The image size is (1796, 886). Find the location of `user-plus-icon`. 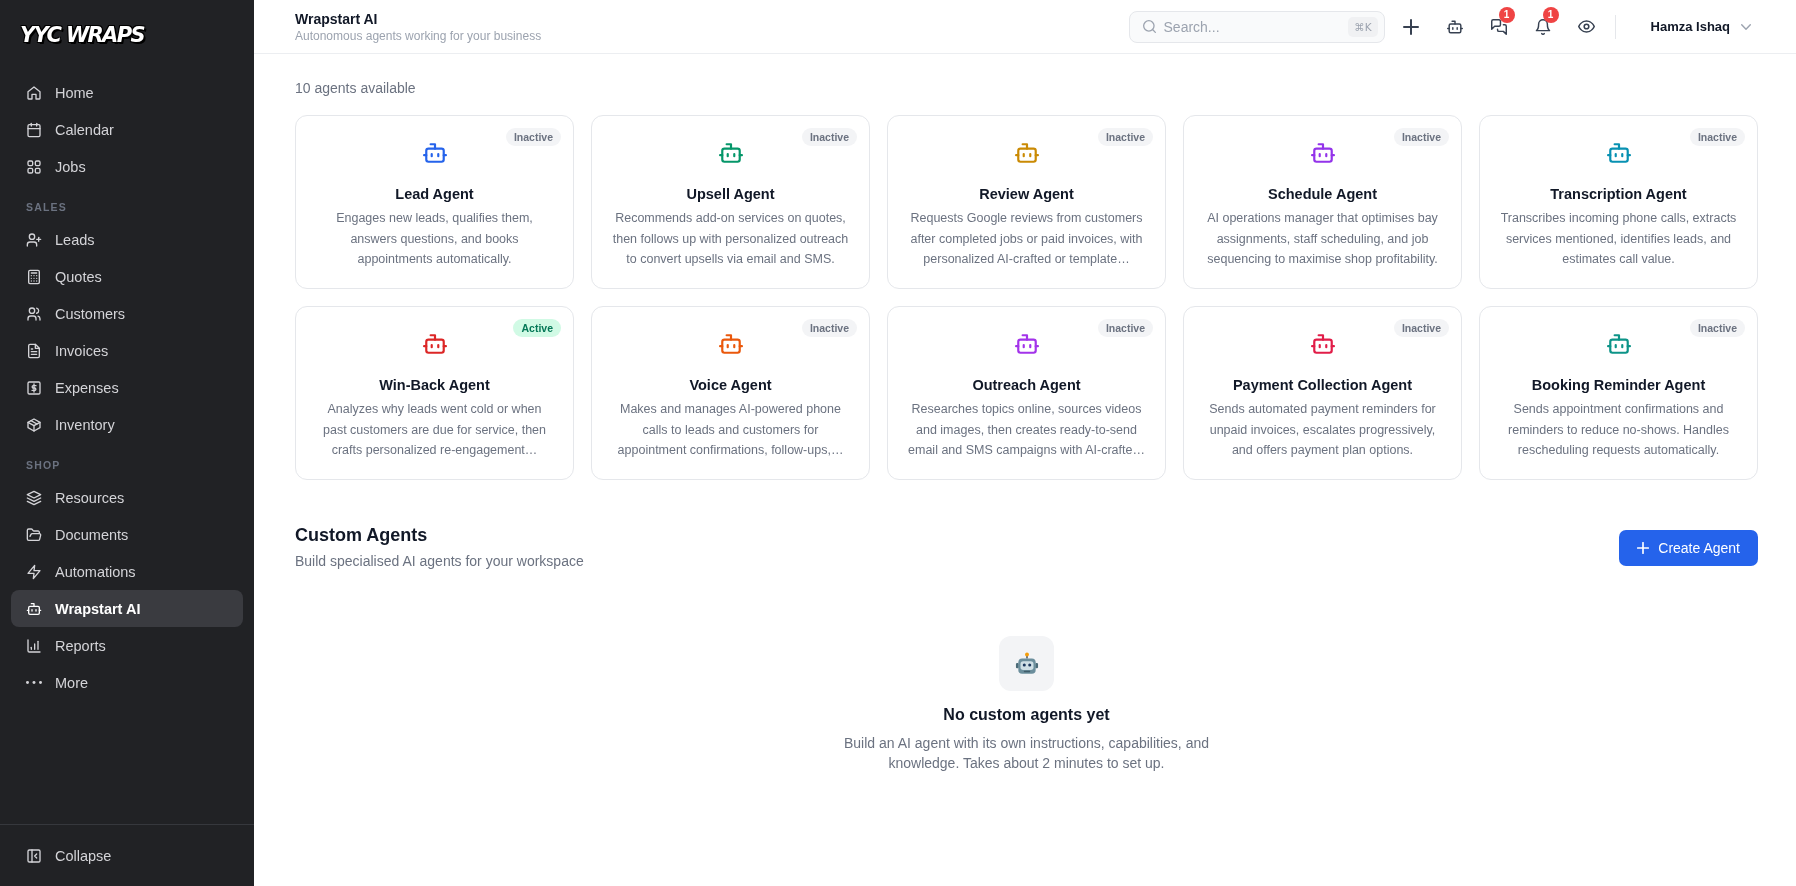

user-plus-icon is located at coordinates (34, 239).